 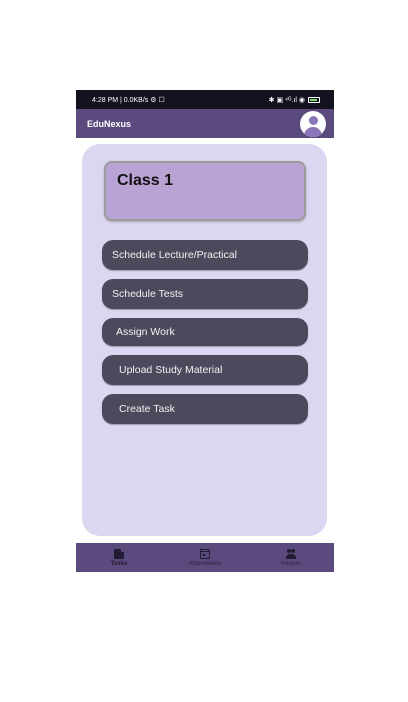 I want to click on people-icon, so click(x=291, y=553).